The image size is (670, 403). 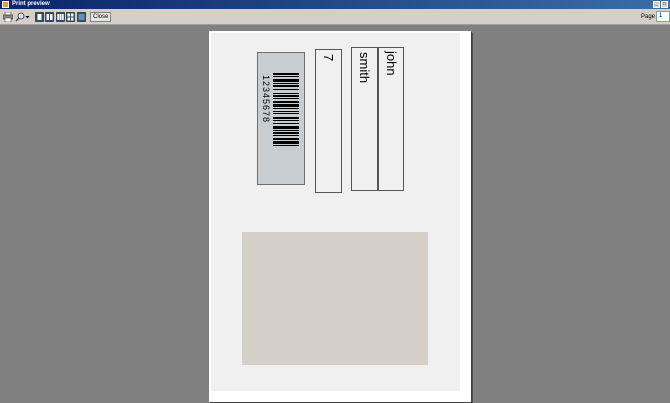 What do you see at coordinates (101, 17) in the screenshot?
I see `close-button: Close` at bounding box center [101, 17].